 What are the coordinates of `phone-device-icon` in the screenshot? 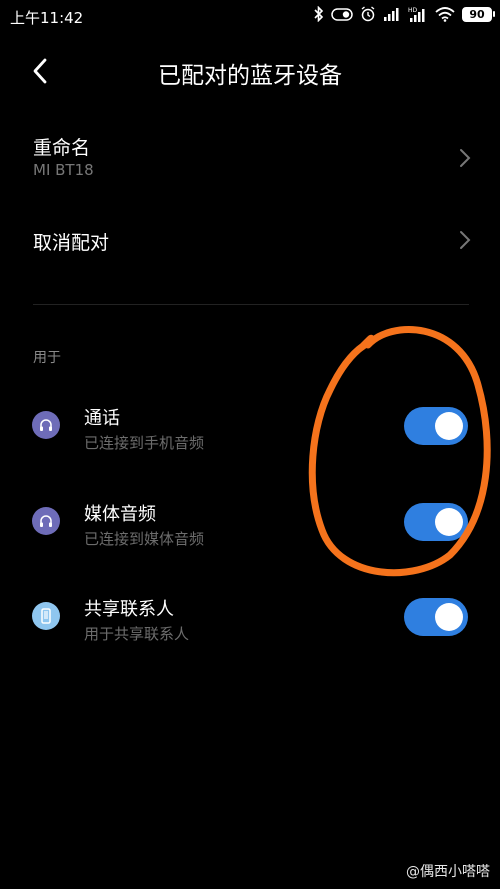 It's located at (46, 616).